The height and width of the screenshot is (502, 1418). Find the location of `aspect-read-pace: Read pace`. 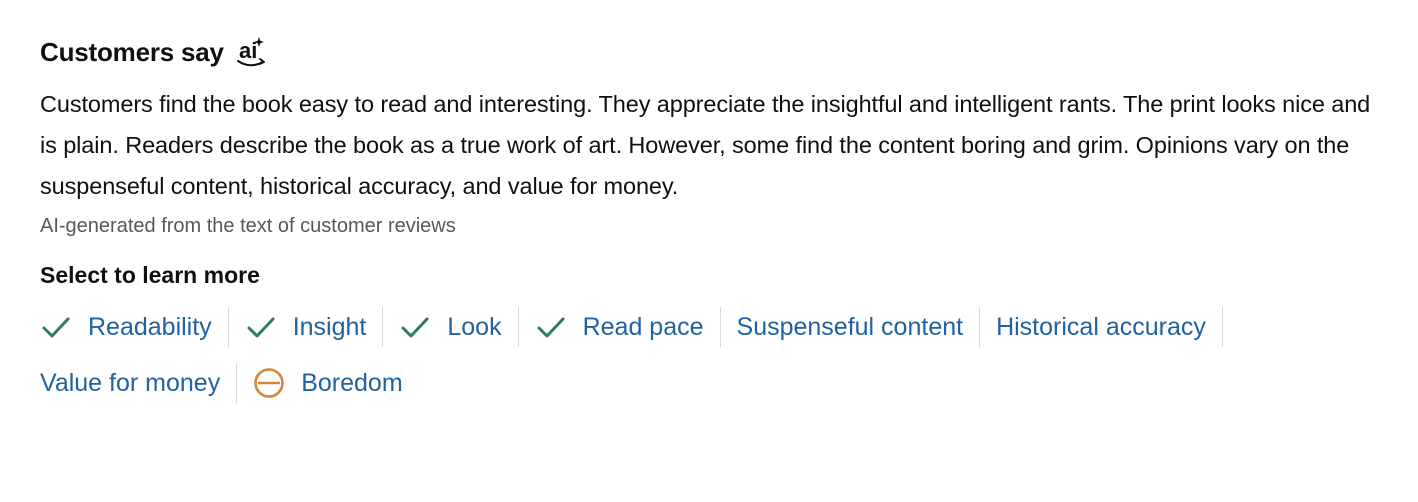

aspect-read-pace: Read pace is located at coordinates (620, 327).